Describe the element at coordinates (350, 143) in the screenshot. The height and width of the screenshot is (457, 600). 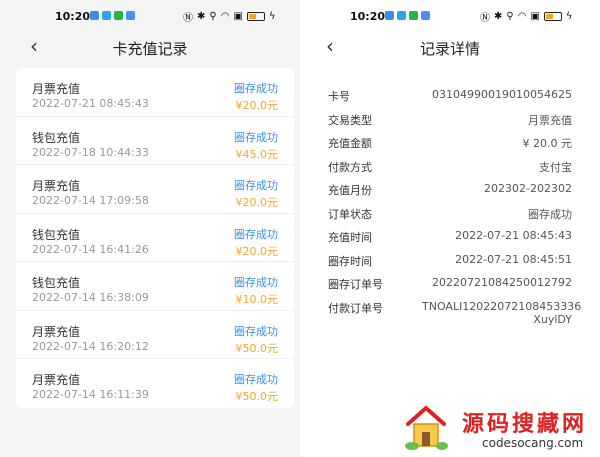
I see `detail-label: 充值金额` at that location.